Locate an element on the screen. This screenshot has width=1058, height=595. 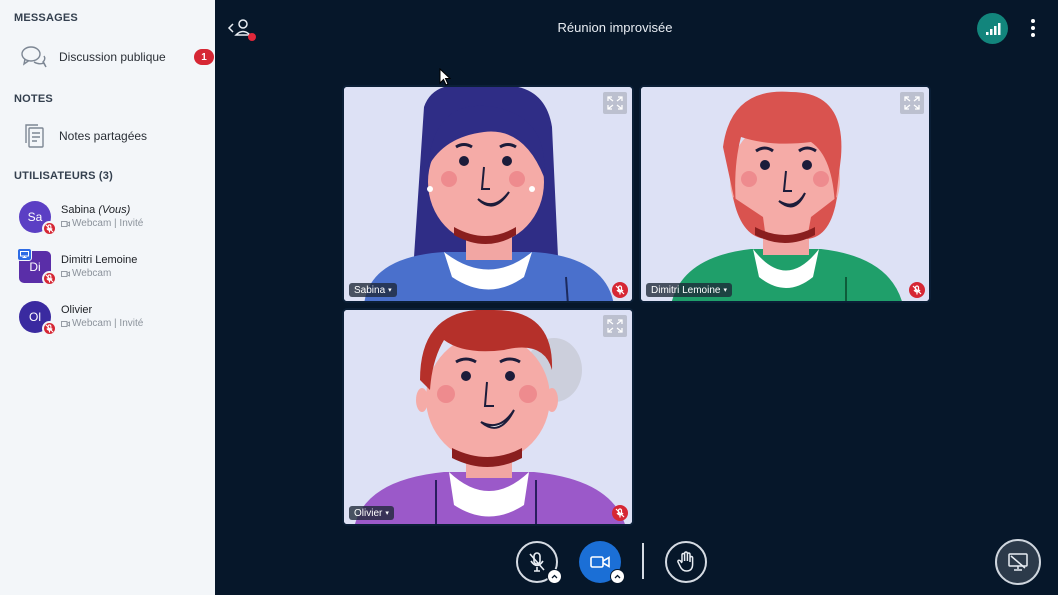
video-name-menu: Sabina ▾ is located at coordinates (373, 290).